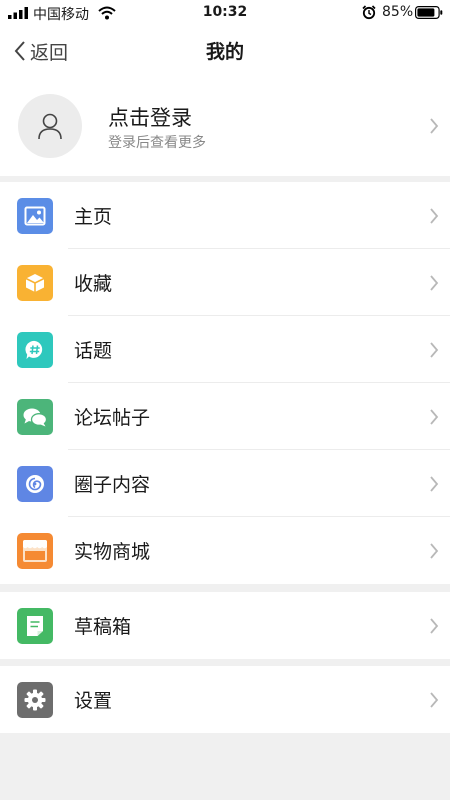 Image resolution: width=450 pixels, height=800 pixels. What do you see at coordinates (225, 483) in the screenshot?
I see `menu-item-circle-content: 圈子内容` at bounding box center [225, 483].